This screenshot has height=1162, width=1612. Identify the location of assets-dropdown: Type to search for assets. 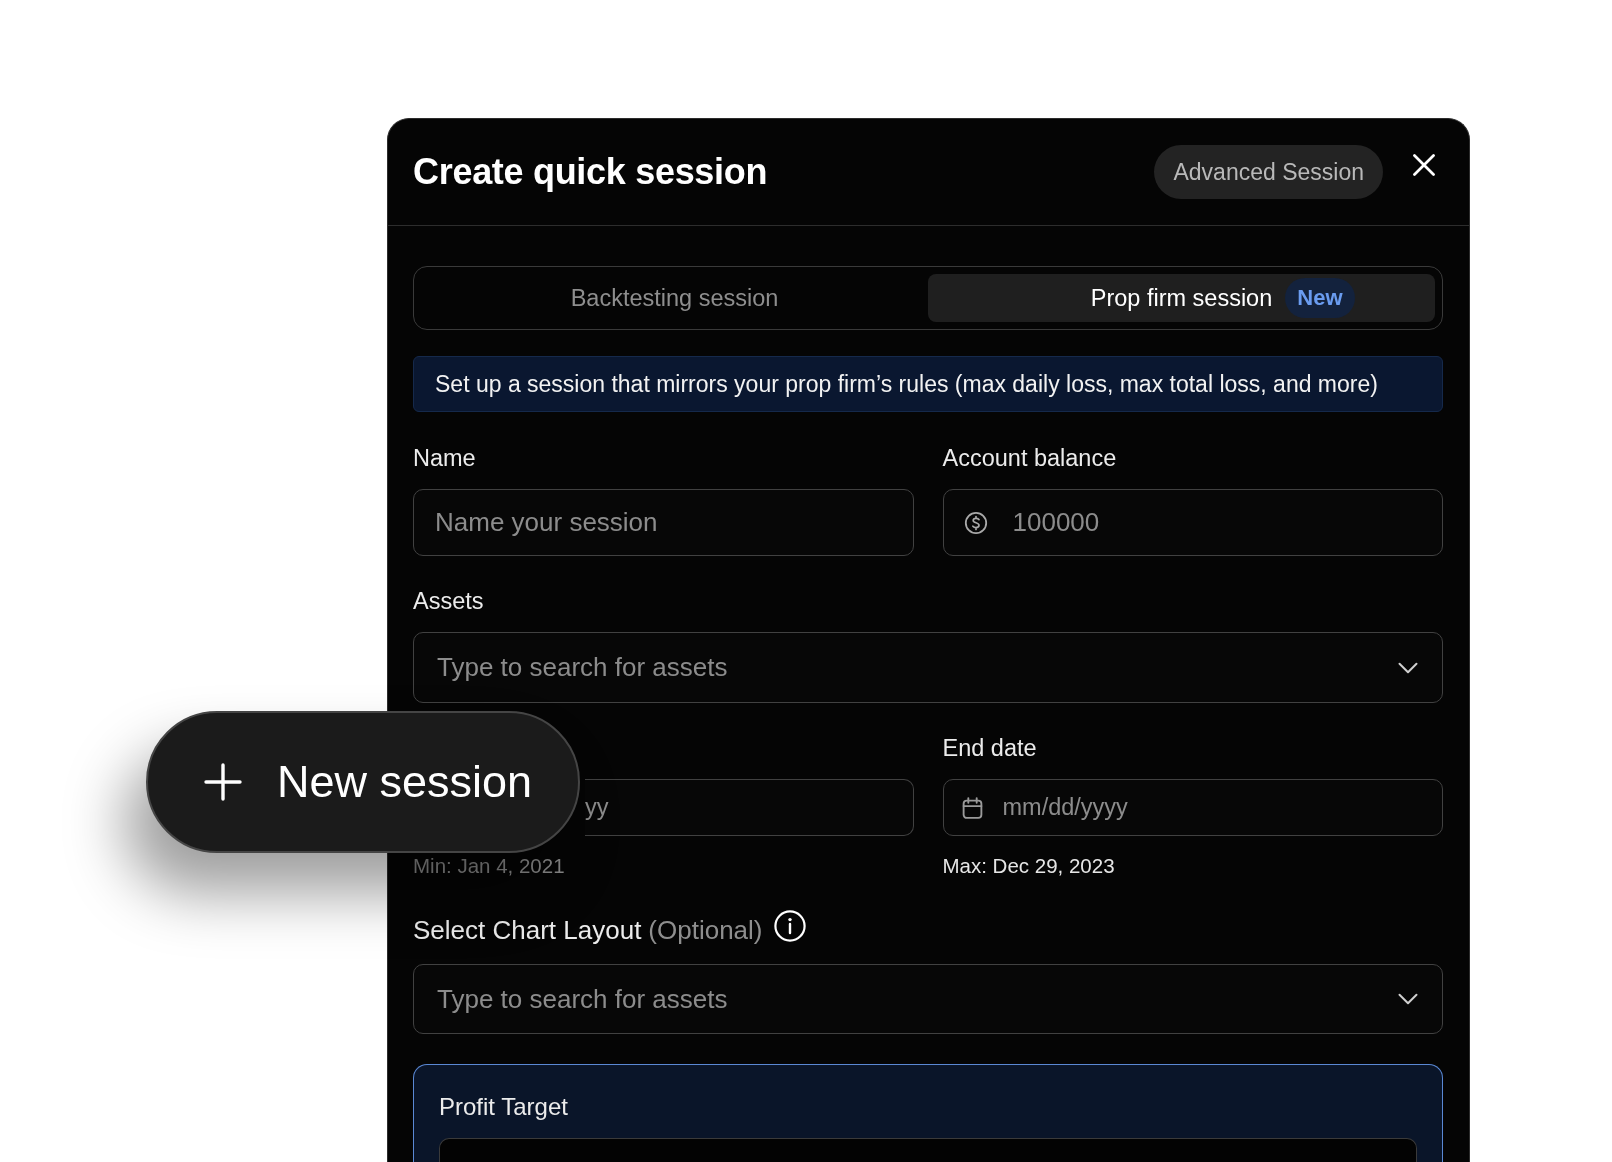
(928, 667).